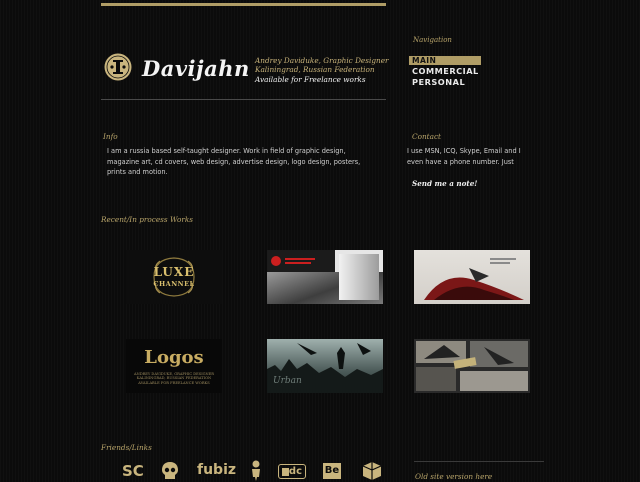 Image resolution: width=640 pixels, height=482 pixels. I want to click on send-note-link: Send me a note!, so click(444, 183).